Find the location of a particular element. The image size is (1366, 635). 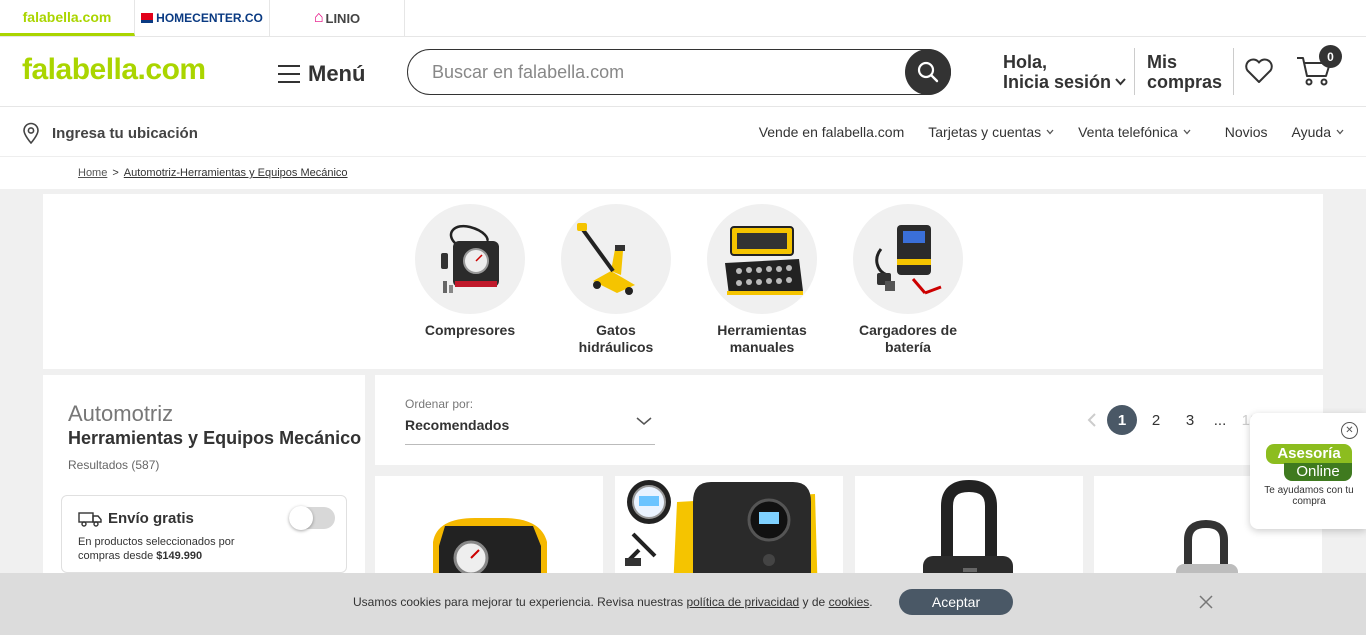

cookie-text-middle: y de is located at coordinates (814, 602).